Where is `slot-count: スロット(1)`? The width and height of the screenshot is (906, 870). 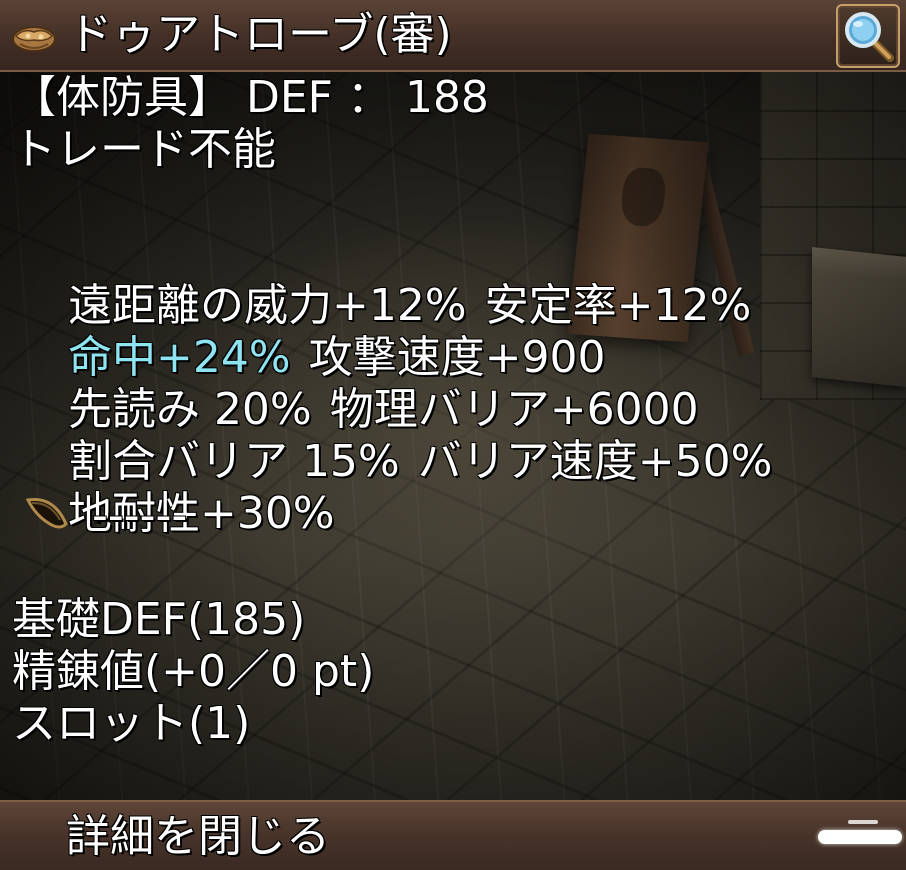
slot-count: スロット(1) is located at coordinates (131, 723).